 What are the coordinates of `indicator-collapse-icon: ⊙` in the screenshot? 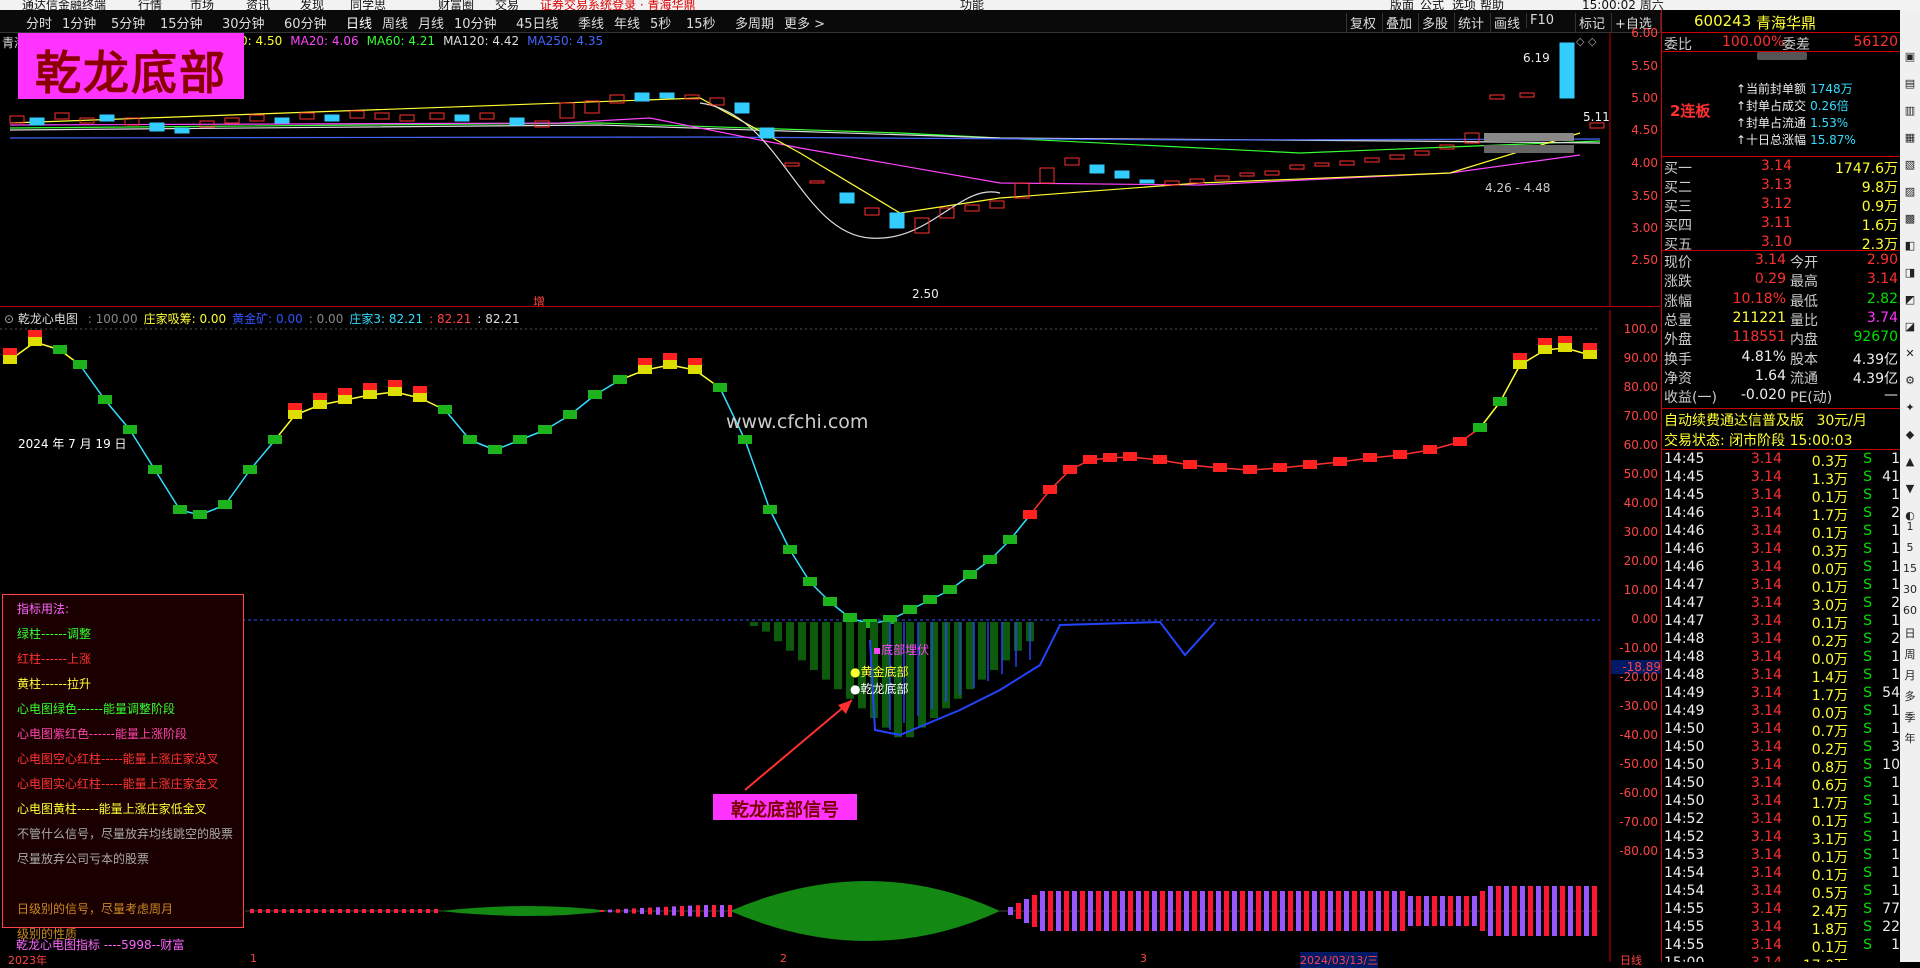 It's located at (9, 319).